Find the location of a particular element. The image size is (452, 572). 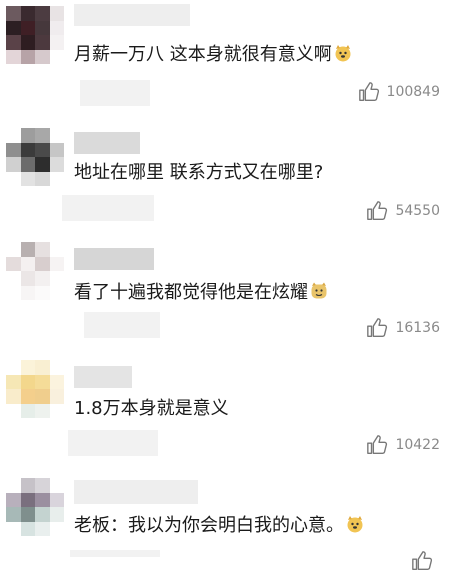

comment-text-content: 1.8万本身就是意义 is located at coordinates (151, 408).